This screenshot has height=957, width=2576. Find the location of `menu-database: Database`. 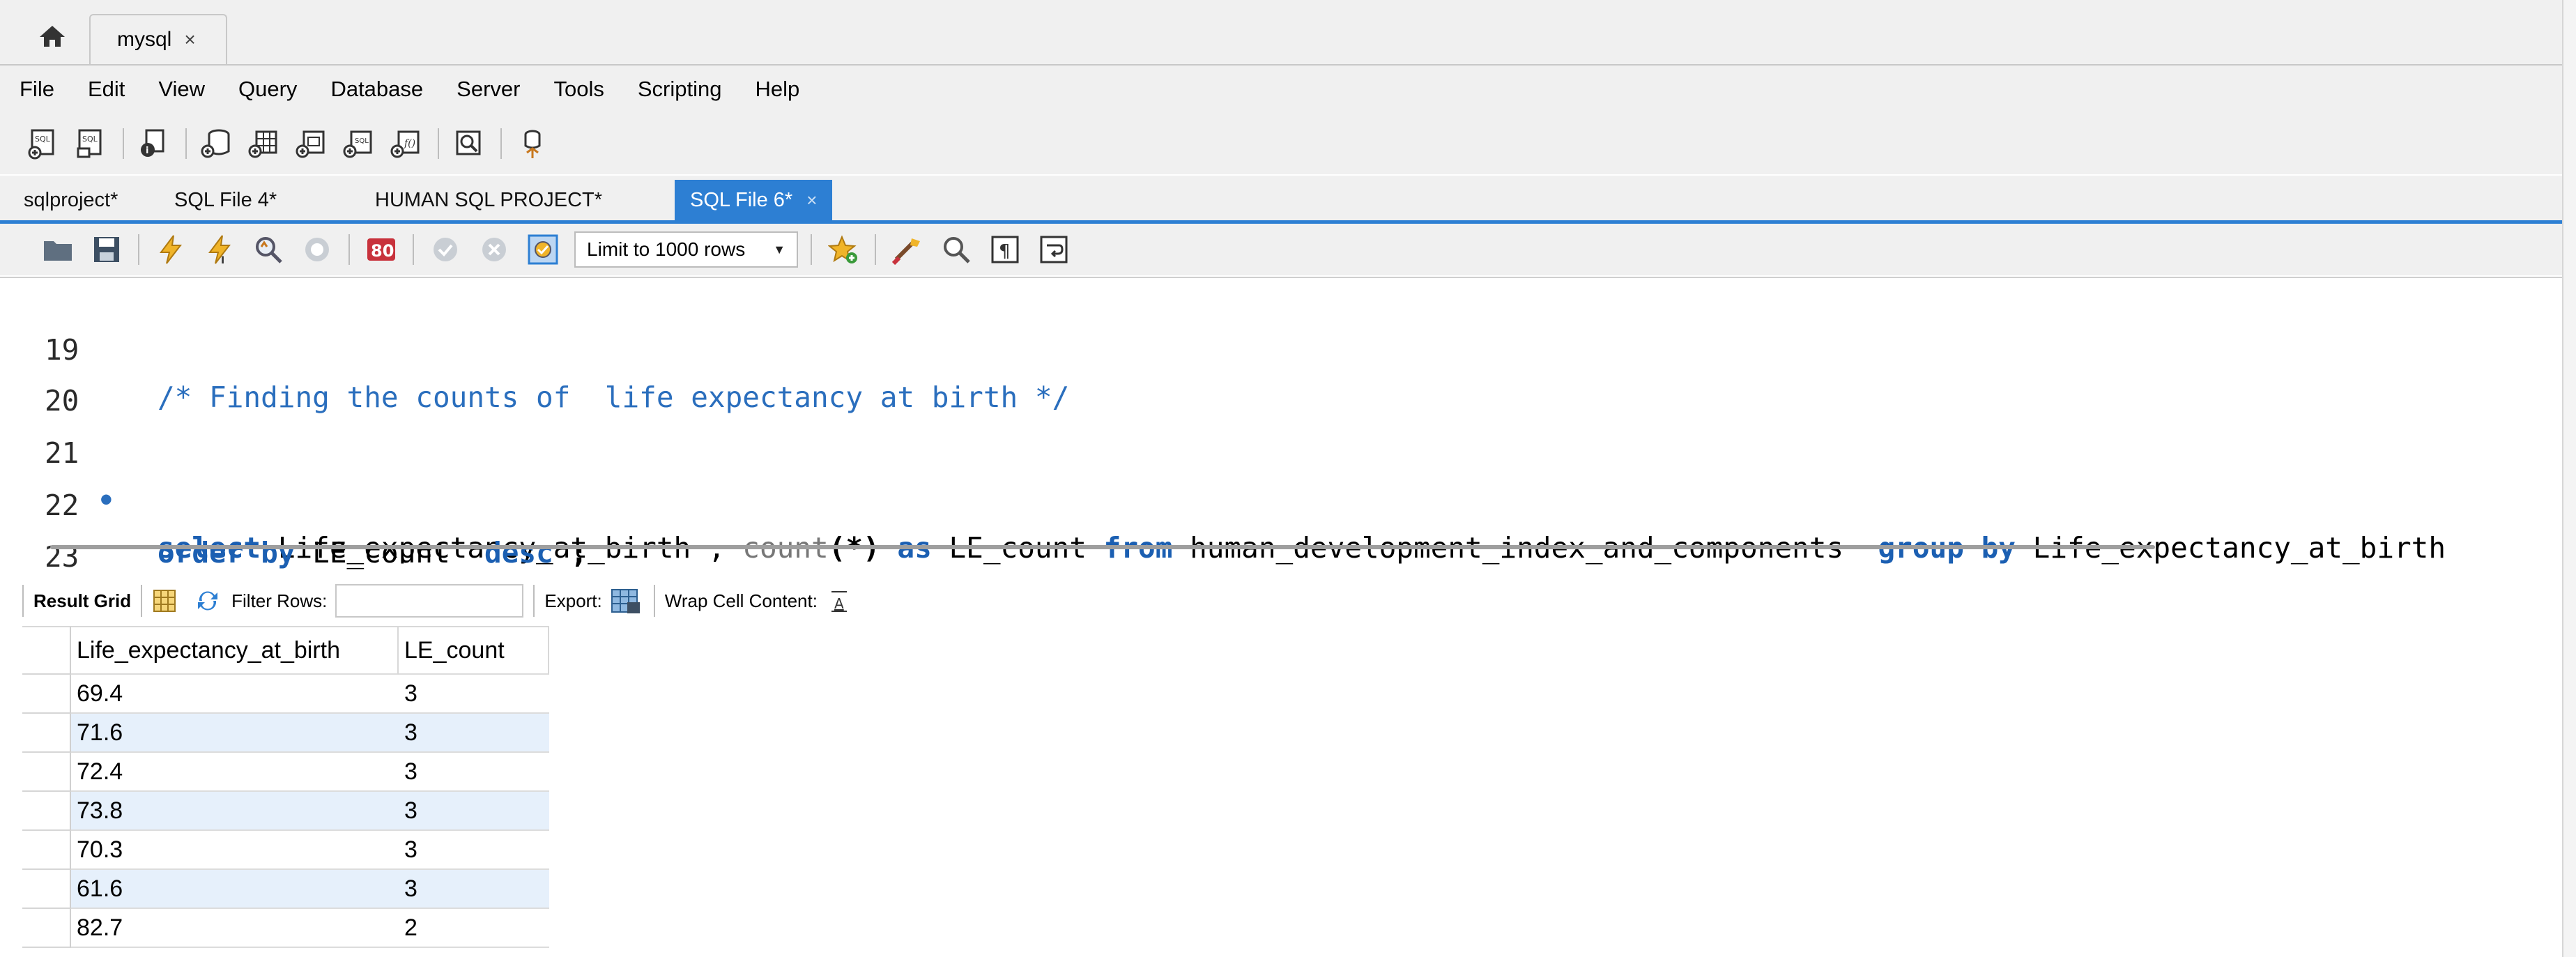

menu-database: Database is located at coordinates (374, 89).